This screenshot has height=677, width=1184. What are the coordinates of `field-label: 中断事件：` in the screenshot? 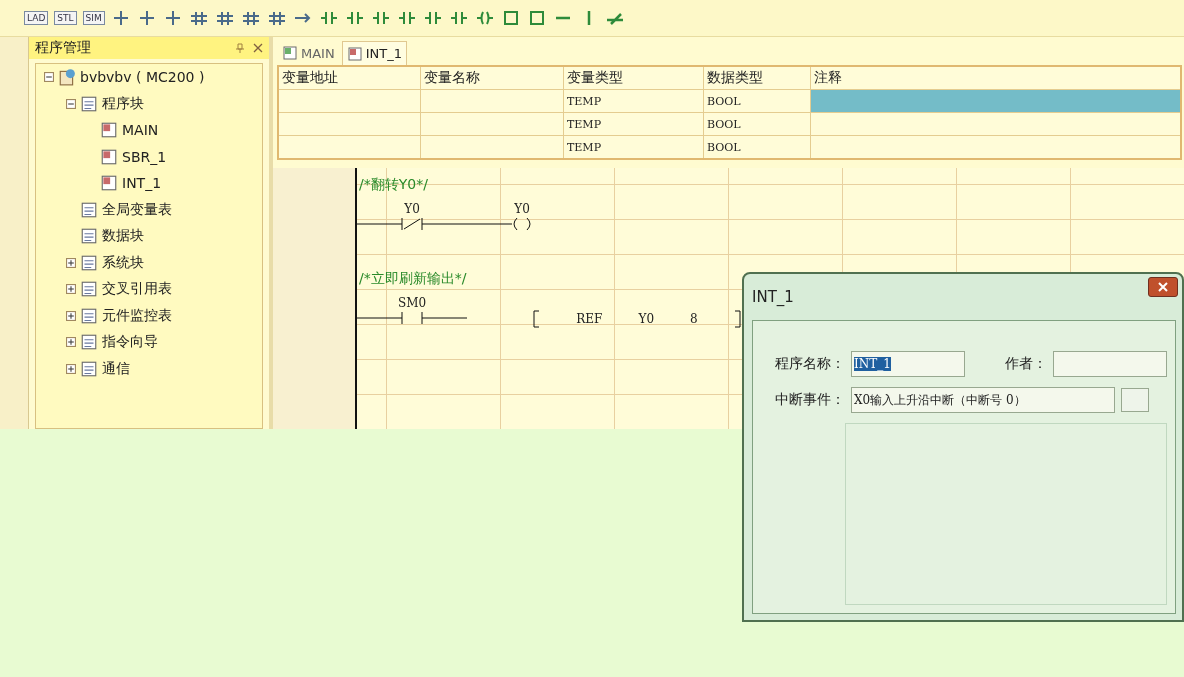 It's located at (810, 400).